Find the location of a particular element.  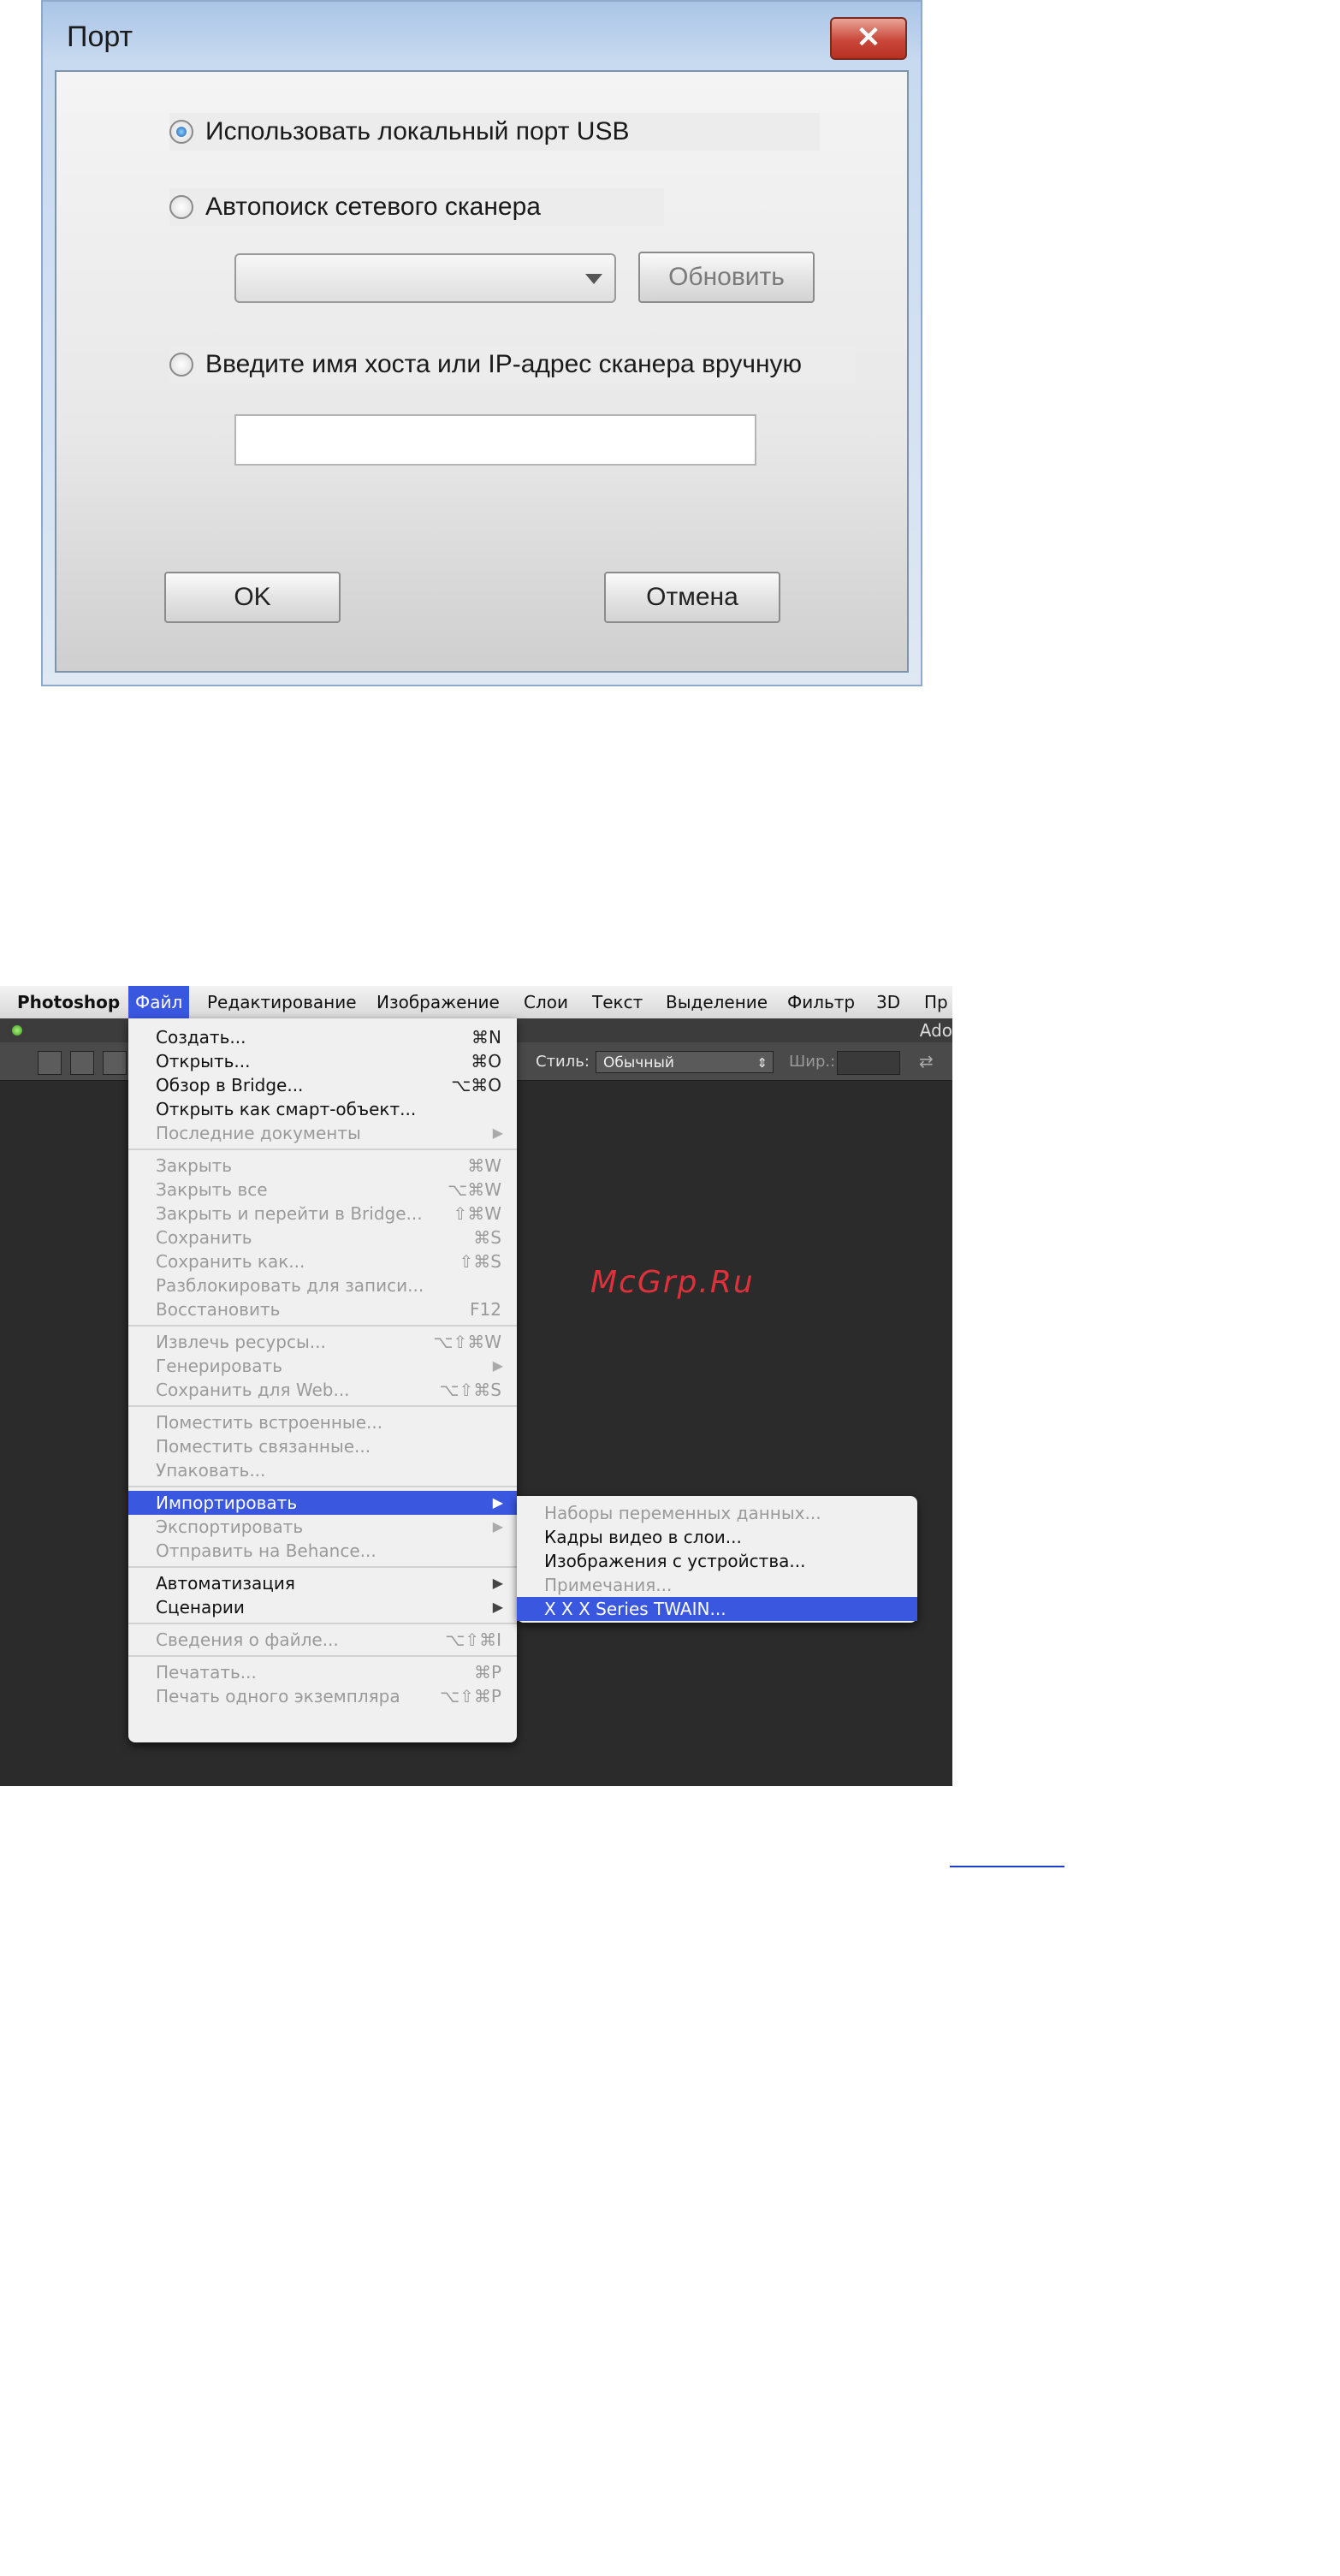

menu-item-label: Сценарии is located at coordinates (201, 1607).